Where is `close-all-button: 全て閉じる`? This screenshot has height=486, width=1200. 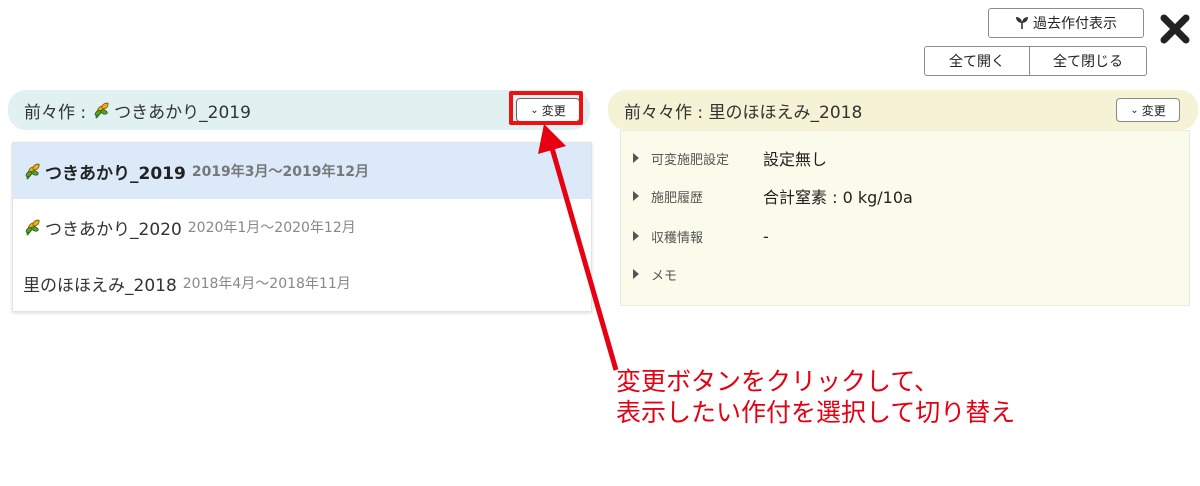 close-all-button: 全て閉じる is located at coordinates (1088, 61).